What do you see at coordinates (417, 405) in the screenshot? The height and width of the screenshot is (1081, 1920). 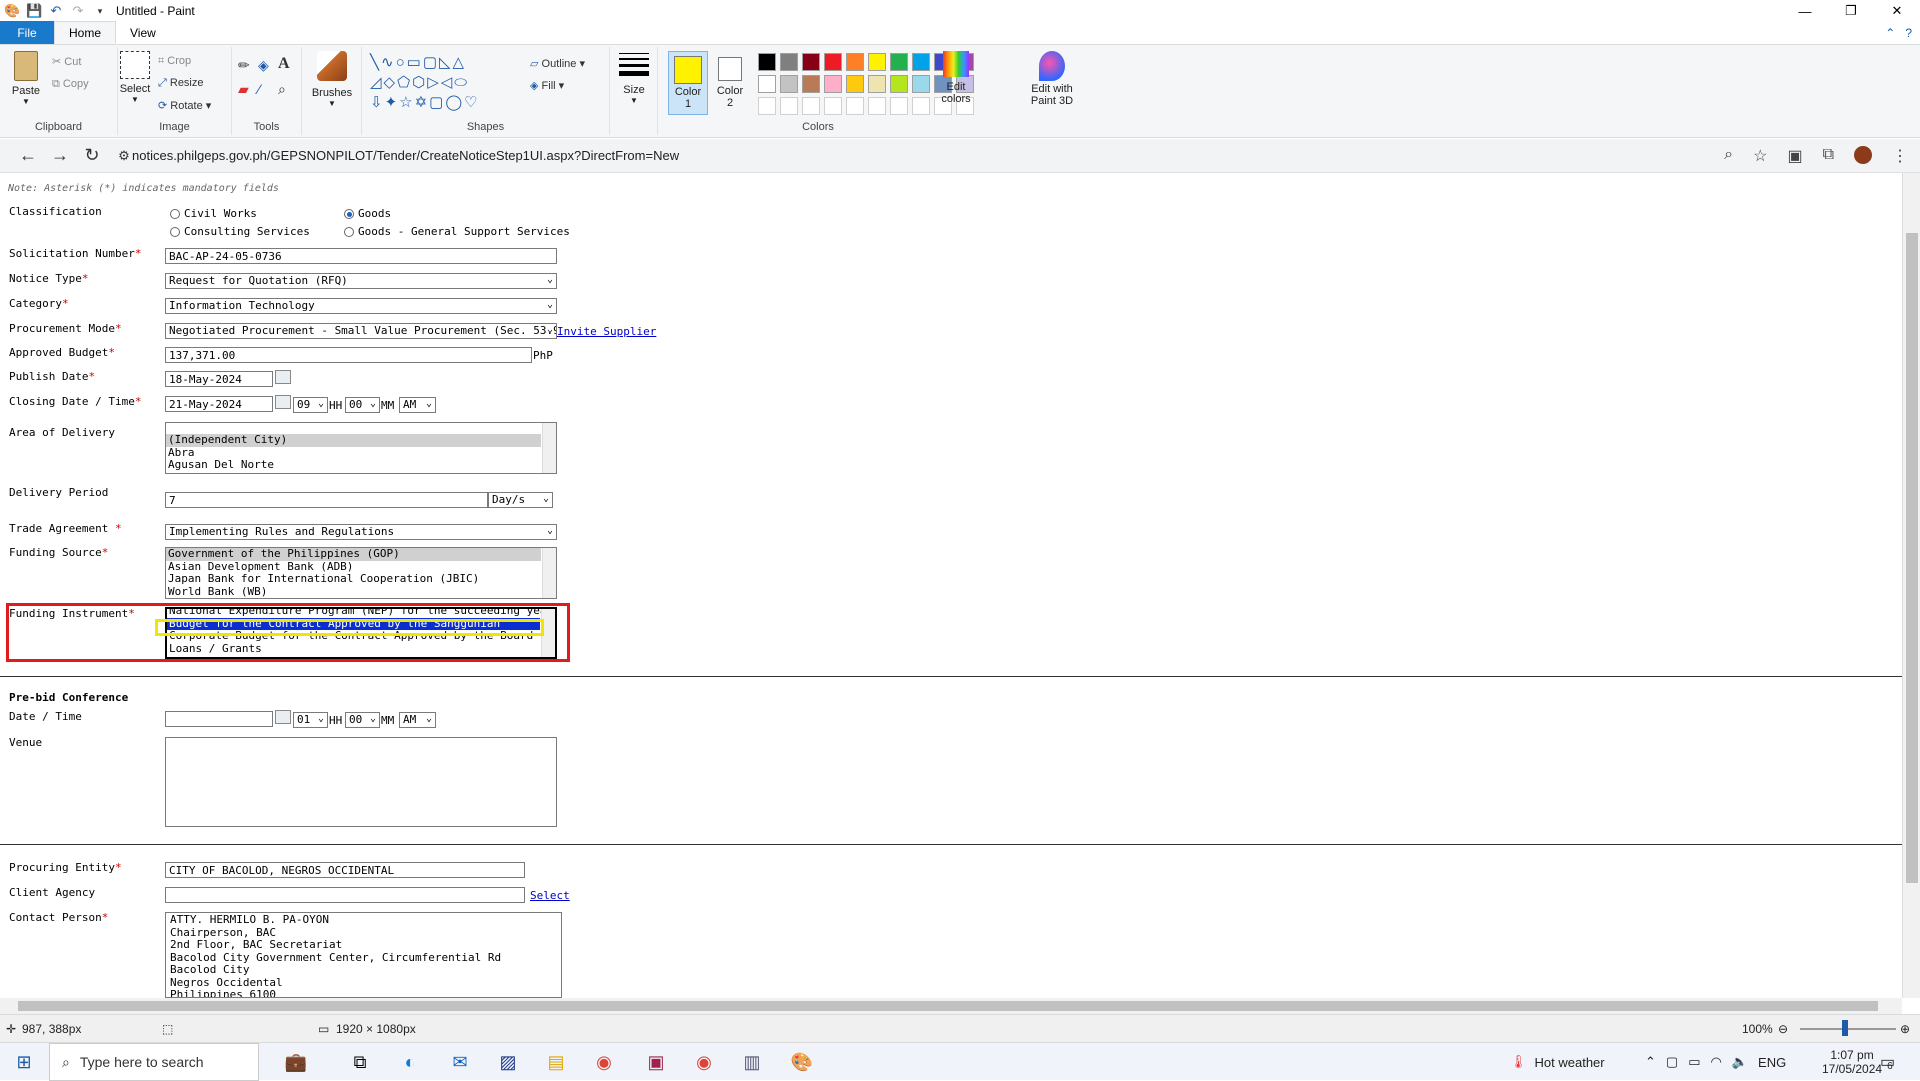 I see `closing-ampm-select: AM ⌄` at bounding box center [417, 405].